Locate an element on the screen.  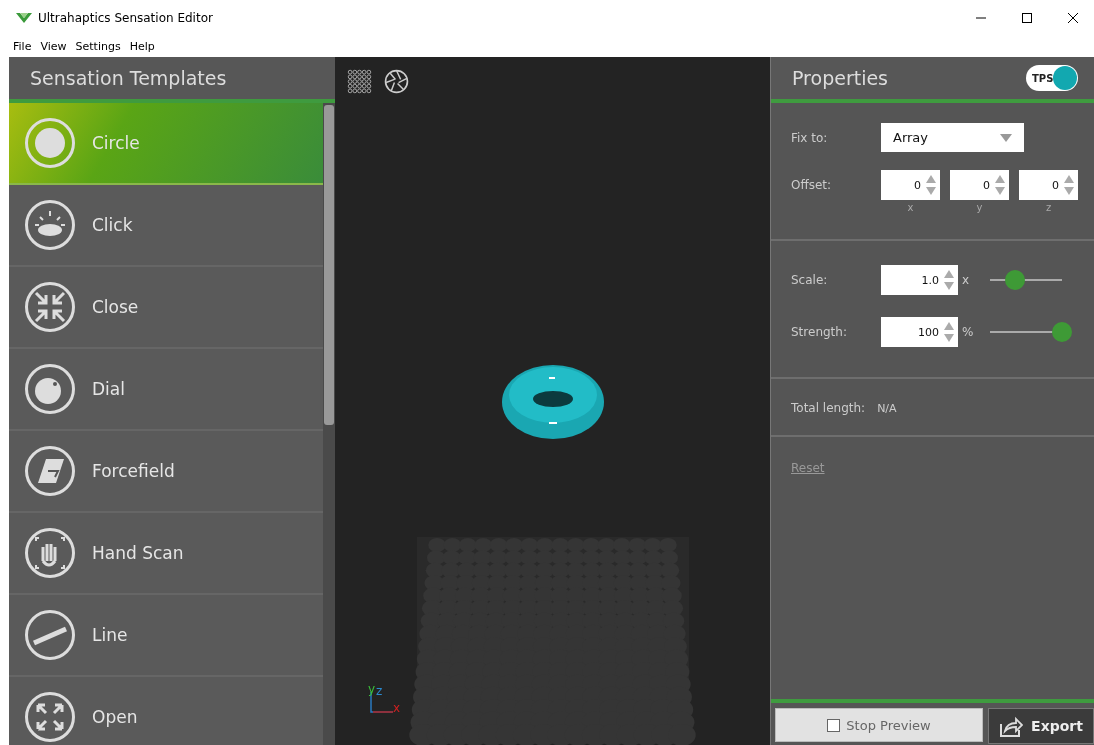
number-field: 1.0 is located at coordinates (919, 280).